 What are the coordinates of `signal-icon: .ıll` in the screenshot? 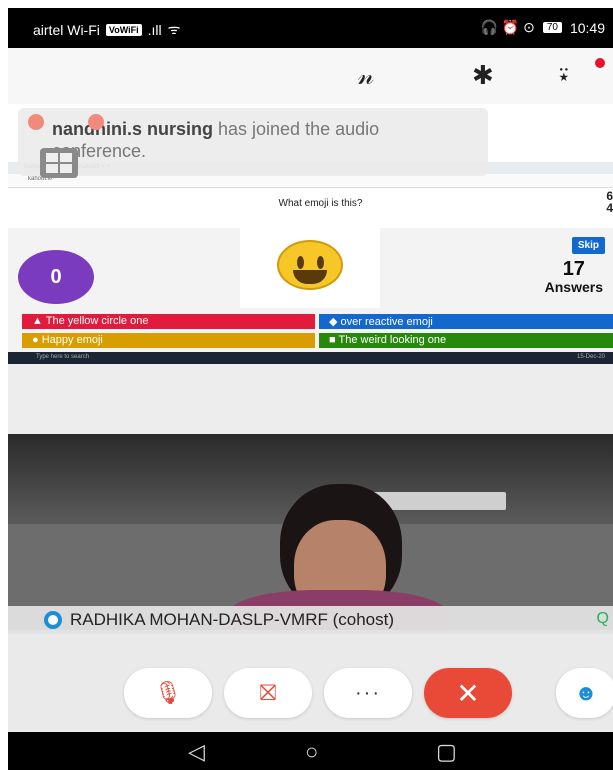 It's located at (154, 29).